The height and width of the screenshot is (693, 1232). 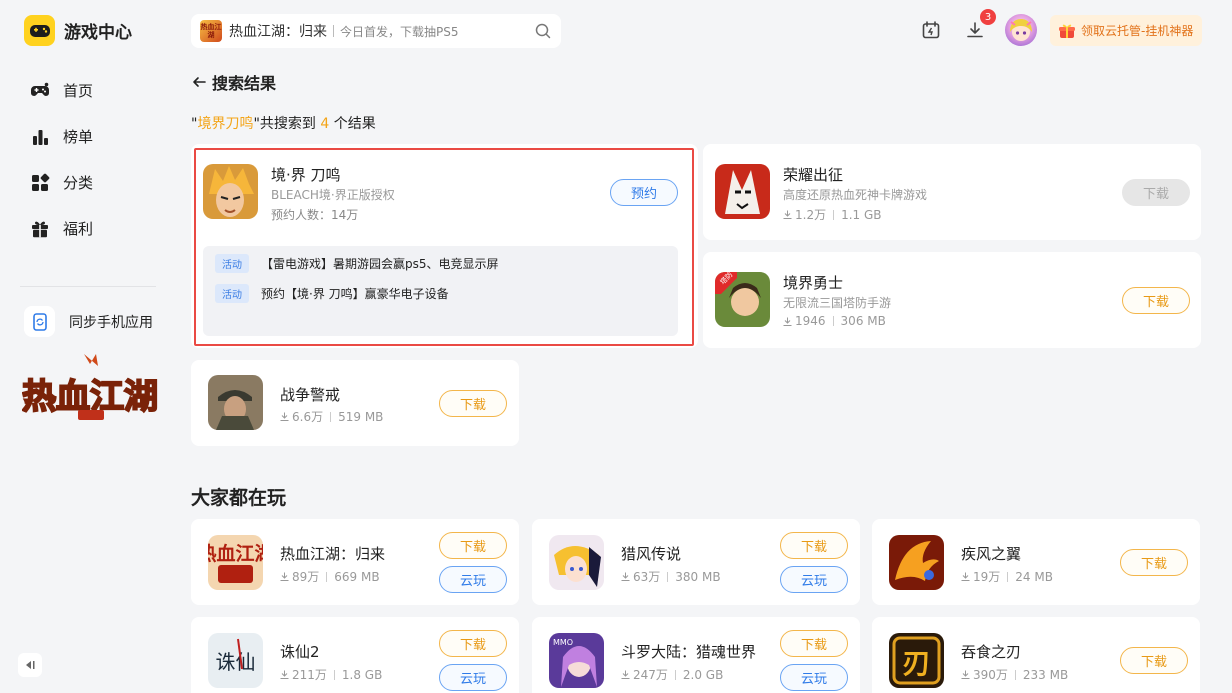 I want to click on game-size: 306 MB, so click(x=863, y=321).